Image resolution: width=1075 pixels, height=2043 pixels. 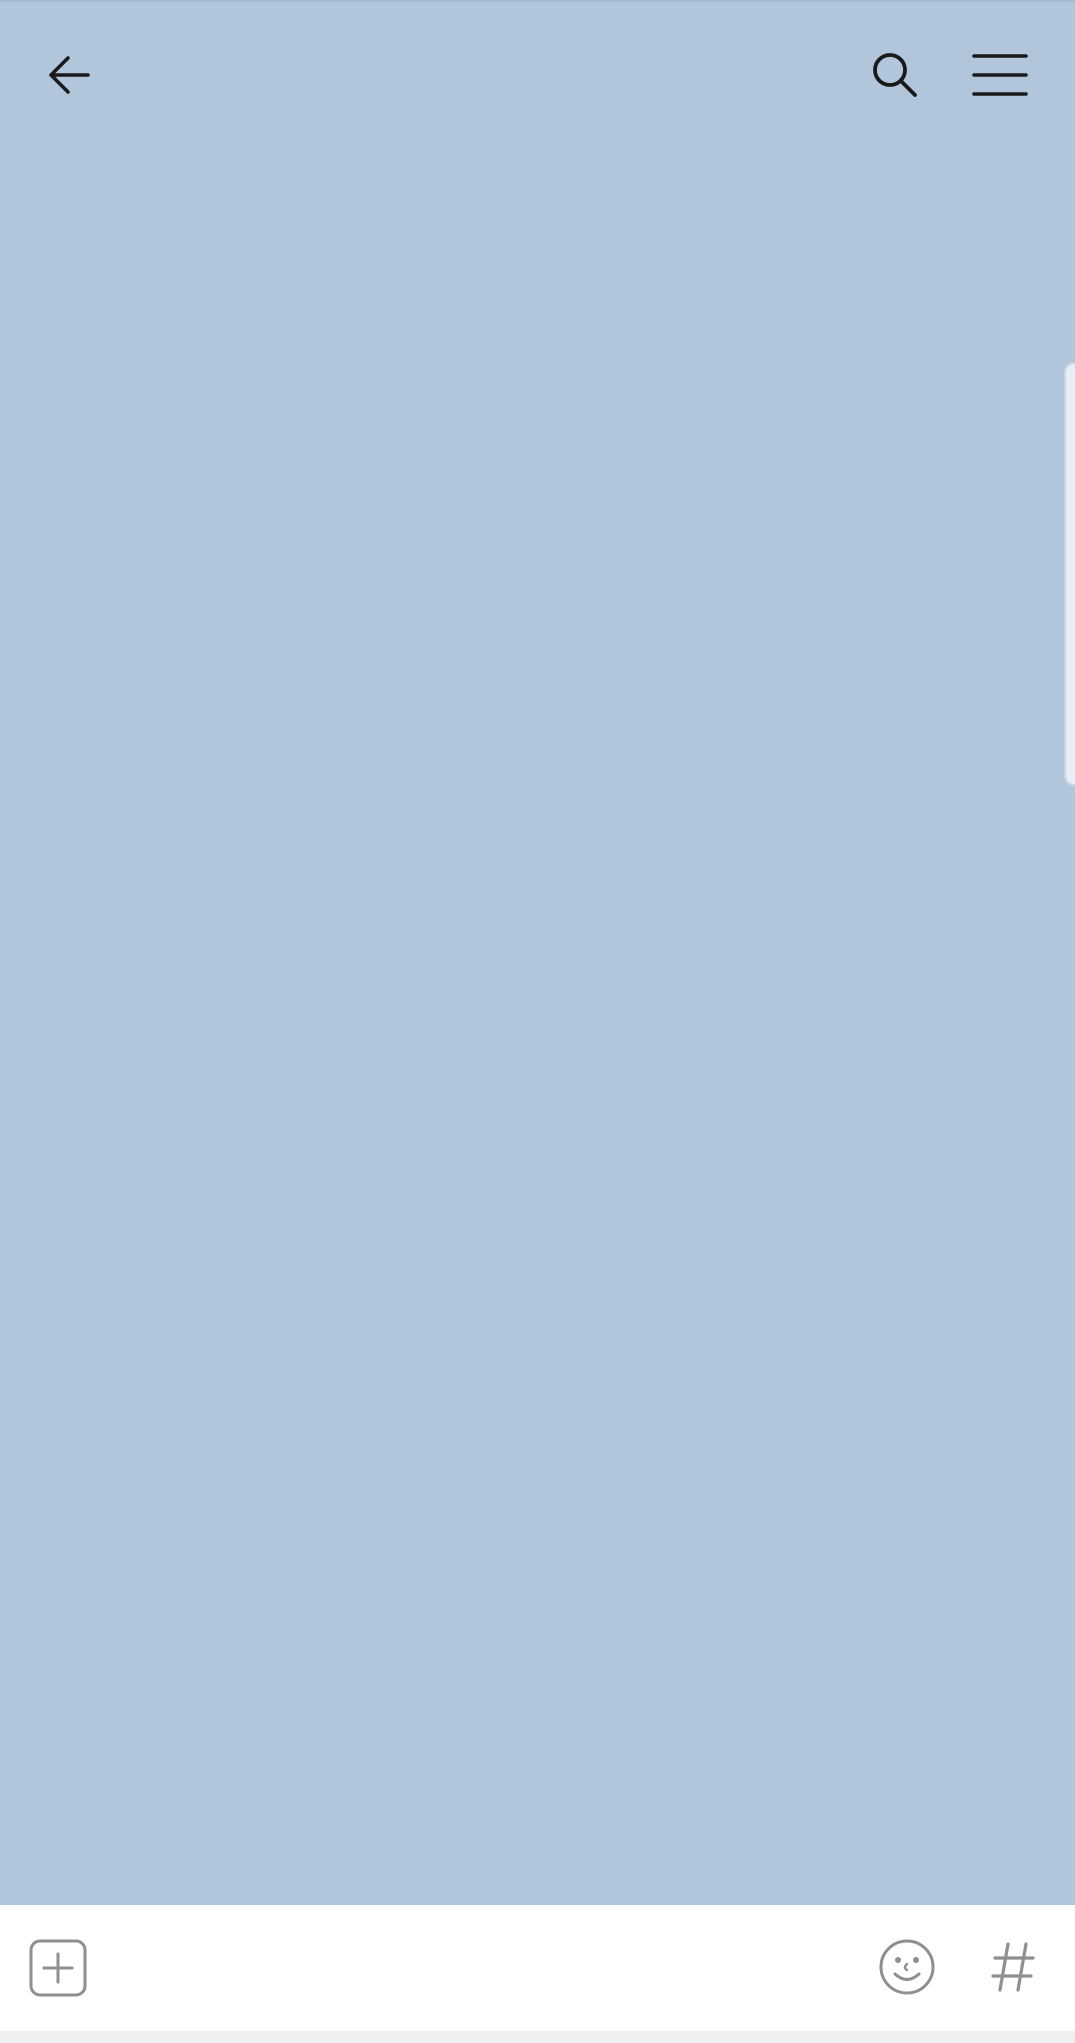 I want to click on hashtag-button, so click(x=1013, y=1967).